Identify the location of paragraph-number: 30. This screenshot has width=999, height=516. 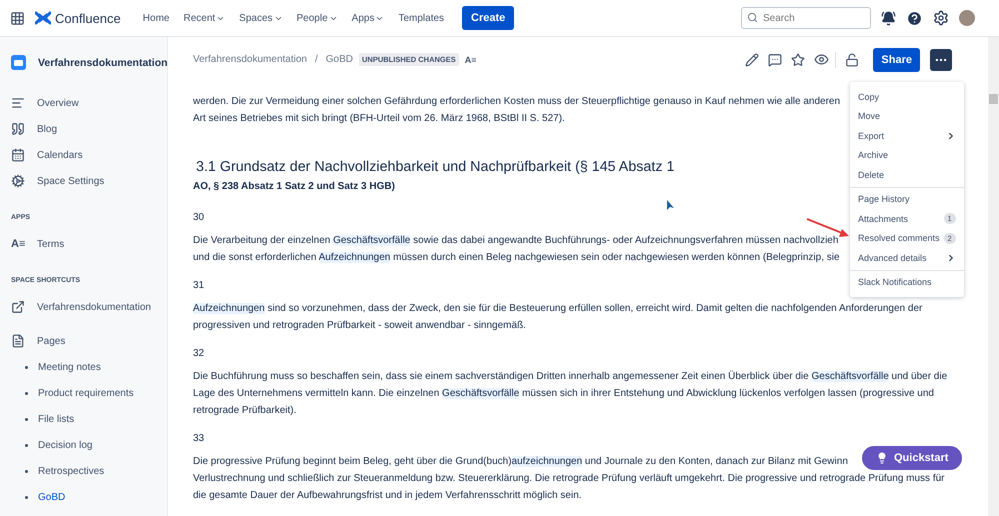
(198, 217).